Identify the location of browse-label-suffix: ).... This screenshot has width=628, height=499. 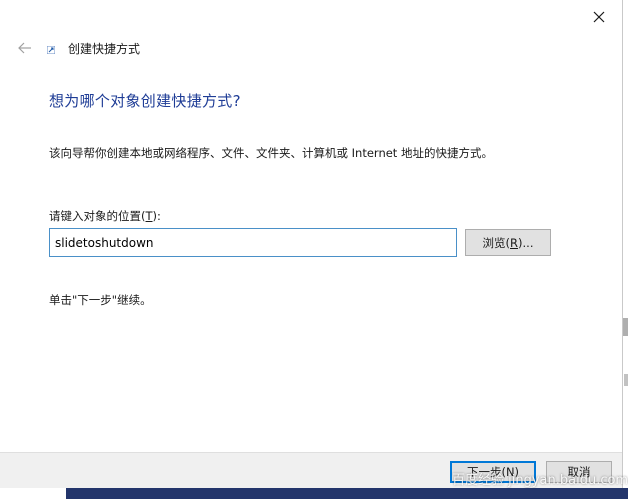
(526, 242).